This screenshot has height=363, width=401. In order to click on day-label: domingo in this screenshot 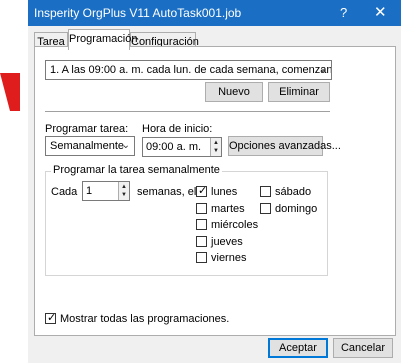, I will do `click(296, 209)`.